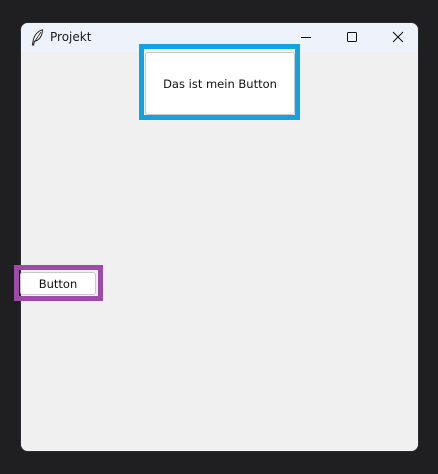 The width and height of the screenshot is (438, 474). Describe the element at coordinates (306, 37) in the screenshot. I see `minimize-icon` at that location.